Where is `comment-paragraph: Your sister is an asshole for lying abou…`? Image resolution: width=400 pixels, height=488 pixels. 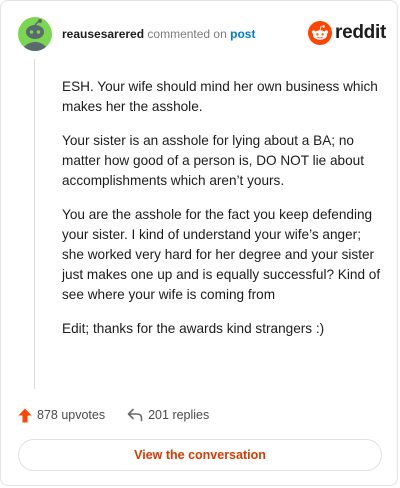
comment-paragraph: Your sister is an asshole for lying abou… is located at coordinates (213, 160).